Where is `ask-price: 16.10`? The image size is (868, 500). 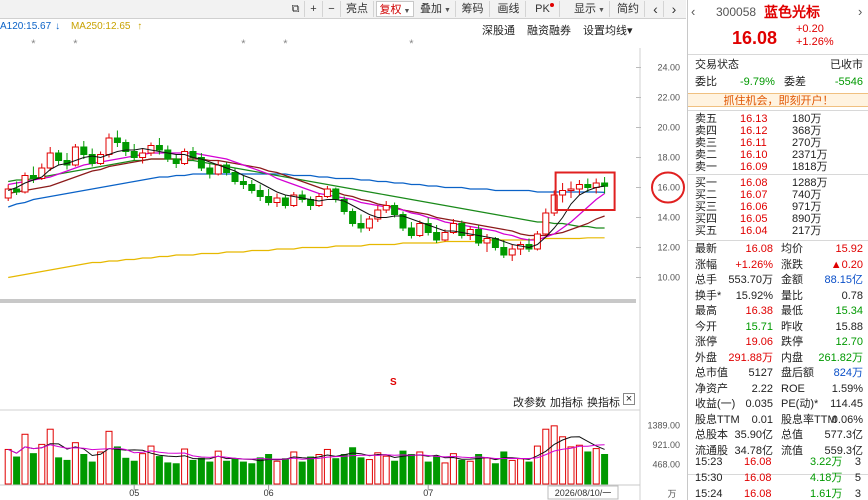
ask-price: 16.10 is located at coordinates (754, 155).